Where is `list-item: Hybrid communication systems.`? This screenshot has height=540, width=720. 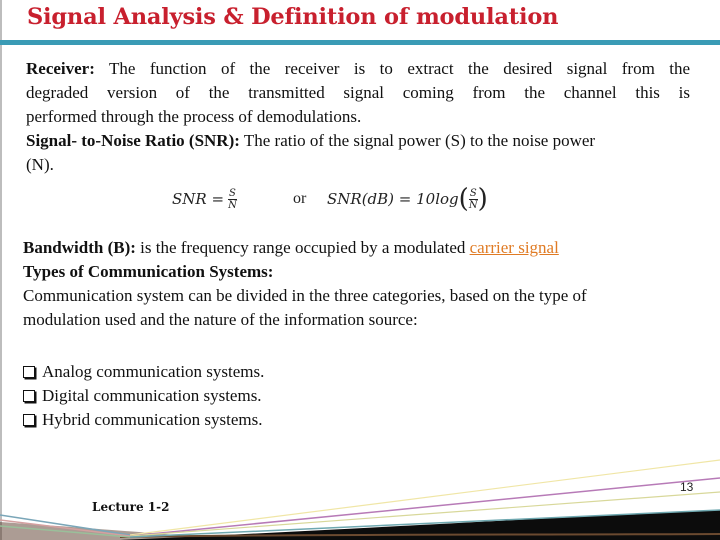
list-item: Hybrid communication systems. is located at coordinates (143, 420).